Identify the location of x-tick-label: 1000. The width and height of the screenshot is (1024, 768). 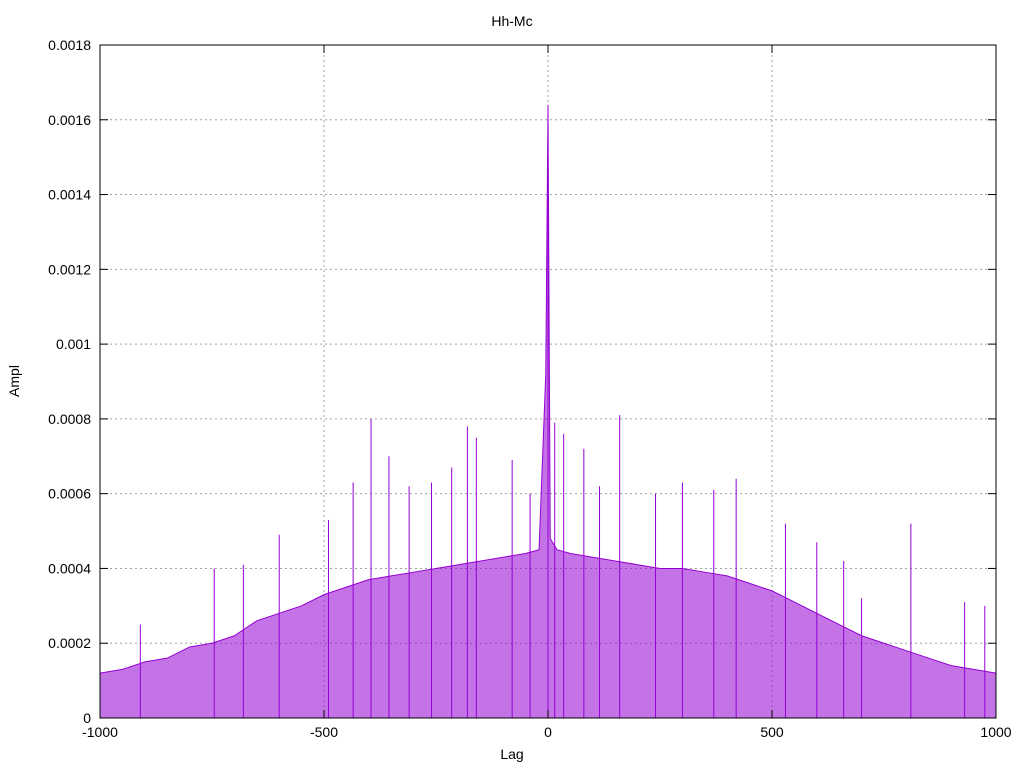
(995, 732).